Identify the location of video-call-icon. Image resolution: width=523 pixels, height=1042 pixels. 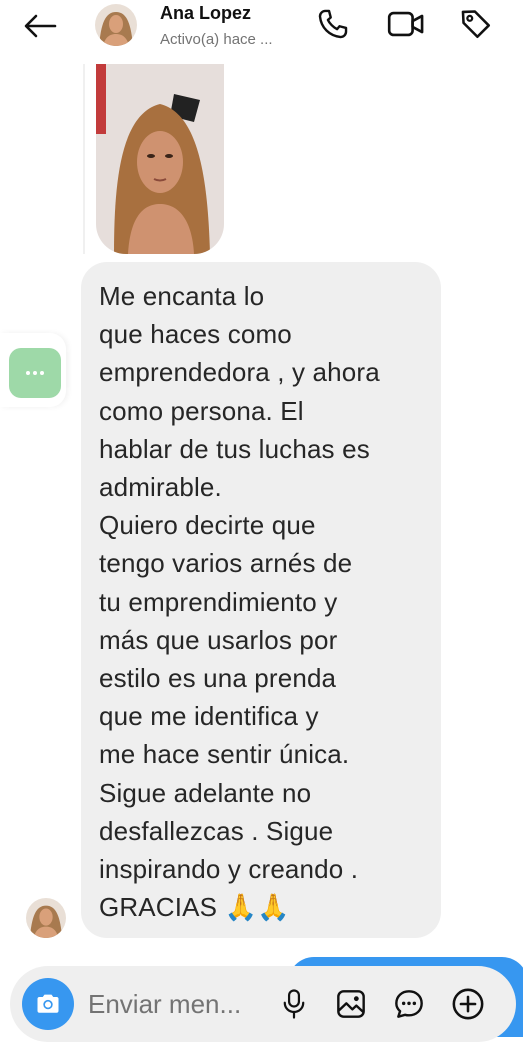
(405, 24).